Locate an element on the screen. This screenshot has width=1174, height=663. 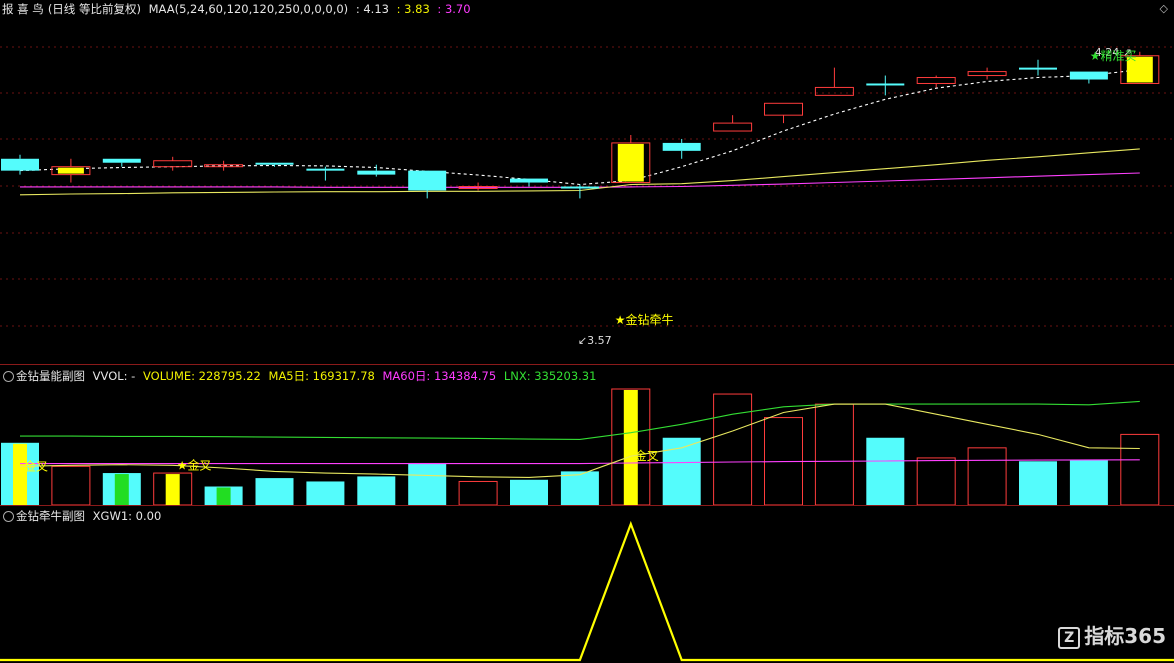
signal-pane-title: 金钻牵牛副图 is located at coordinates (50, 516).